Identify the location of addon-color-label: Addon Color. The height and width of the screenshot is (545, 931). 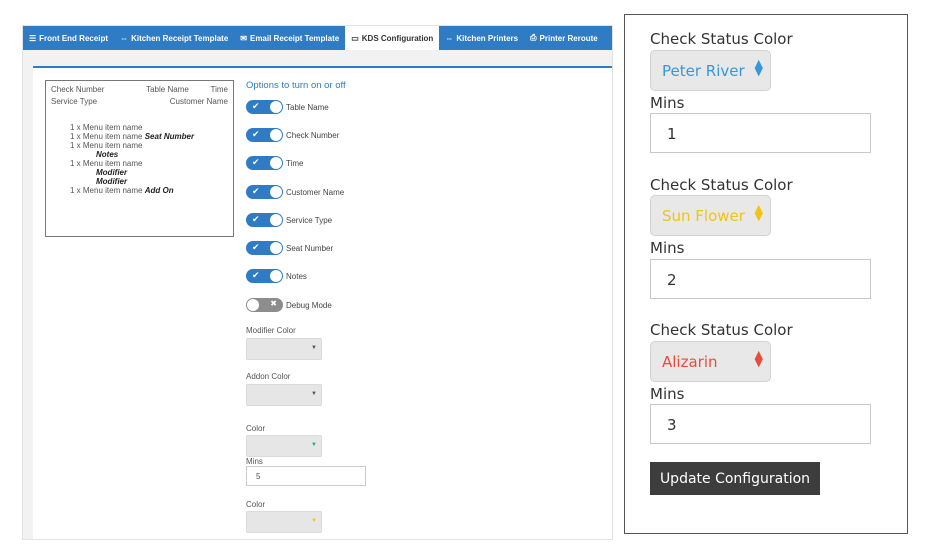
(268, 376).